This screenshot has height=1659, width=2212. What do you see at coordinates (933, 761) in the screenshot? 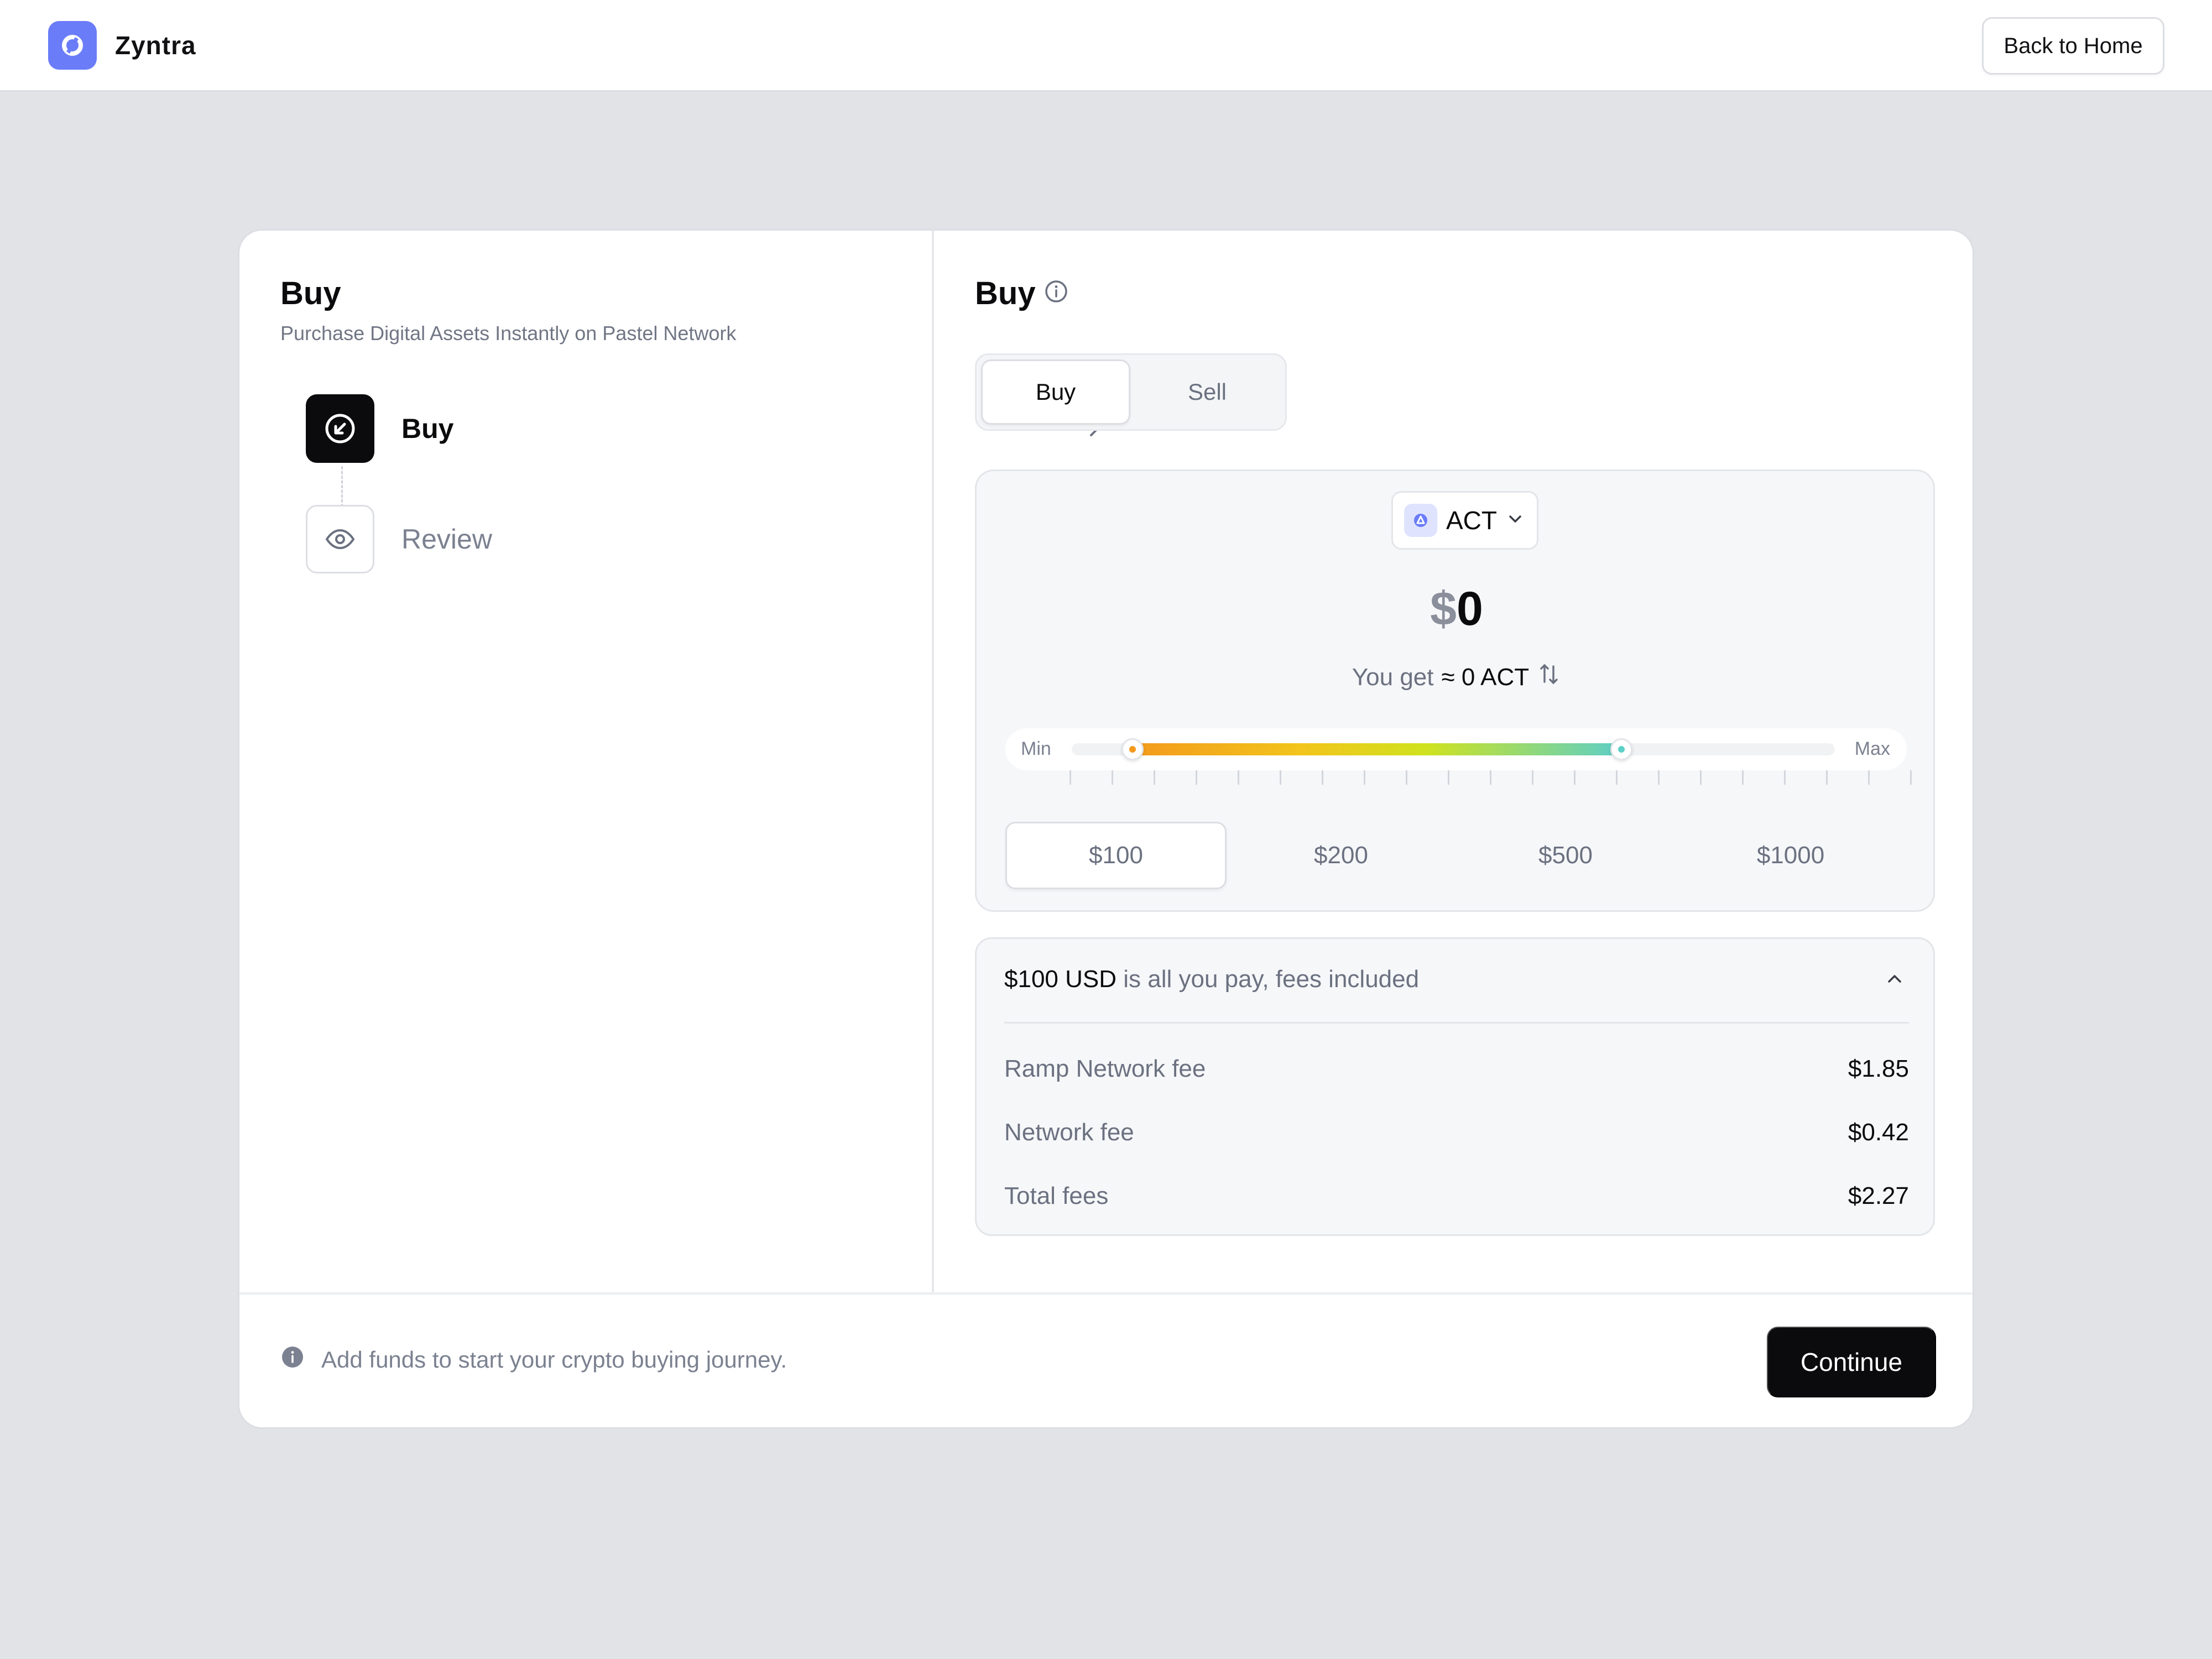
I see `panel-divider` at bounding box center [933, 761].